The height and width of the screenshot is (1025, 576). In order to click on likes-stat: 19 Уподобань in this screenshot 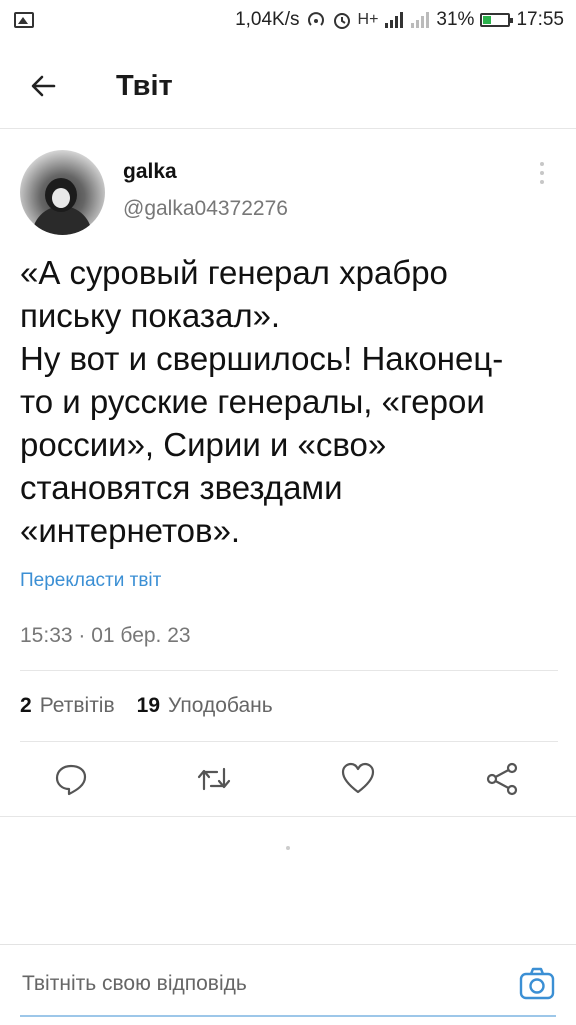, I will do `click(205, 706)`.